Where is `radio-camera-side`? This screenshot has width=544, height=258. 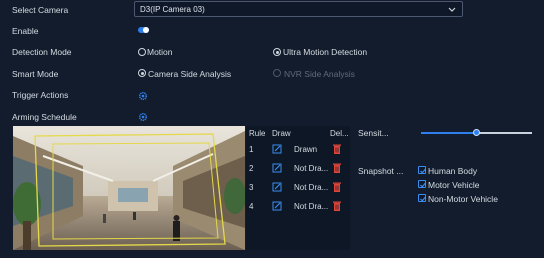
radio-camera-side is located at coordinates (142, 73).